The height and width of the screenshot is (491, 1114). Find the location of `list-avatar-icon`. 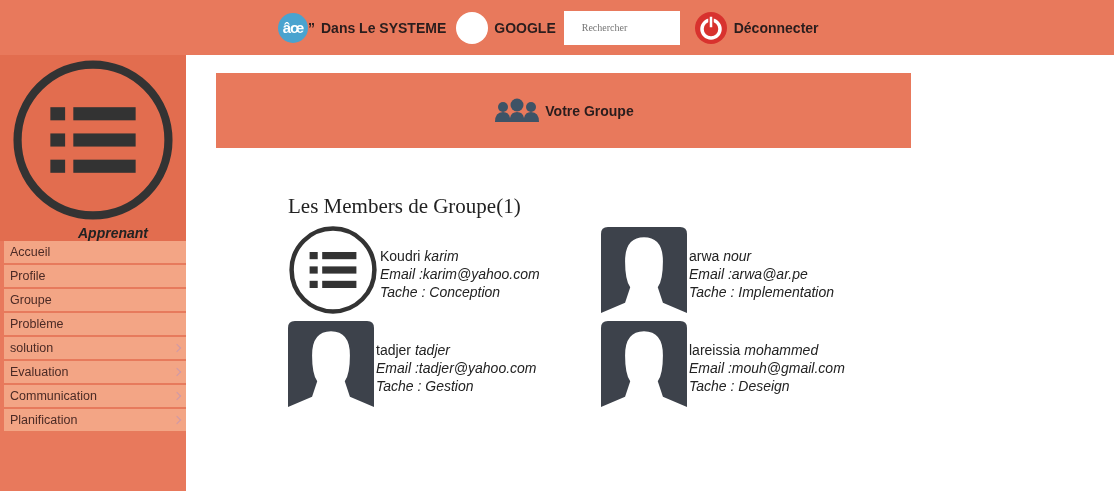

list-avatar-icon is located at coordinates (333, 270).